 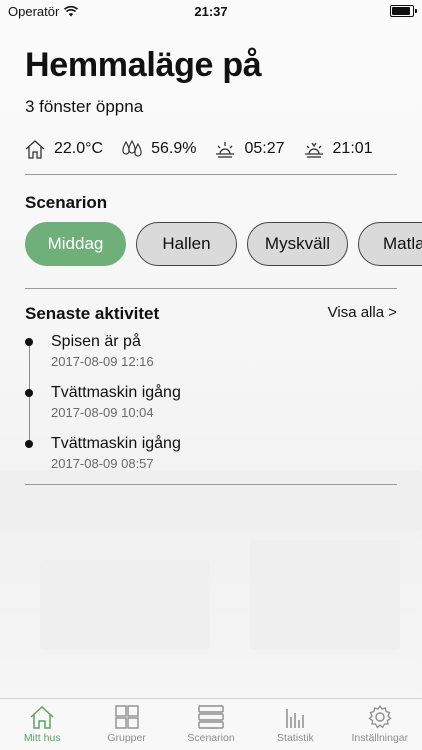 I want to click on tab-statistik: Statistik, so click(x=295, y=724).